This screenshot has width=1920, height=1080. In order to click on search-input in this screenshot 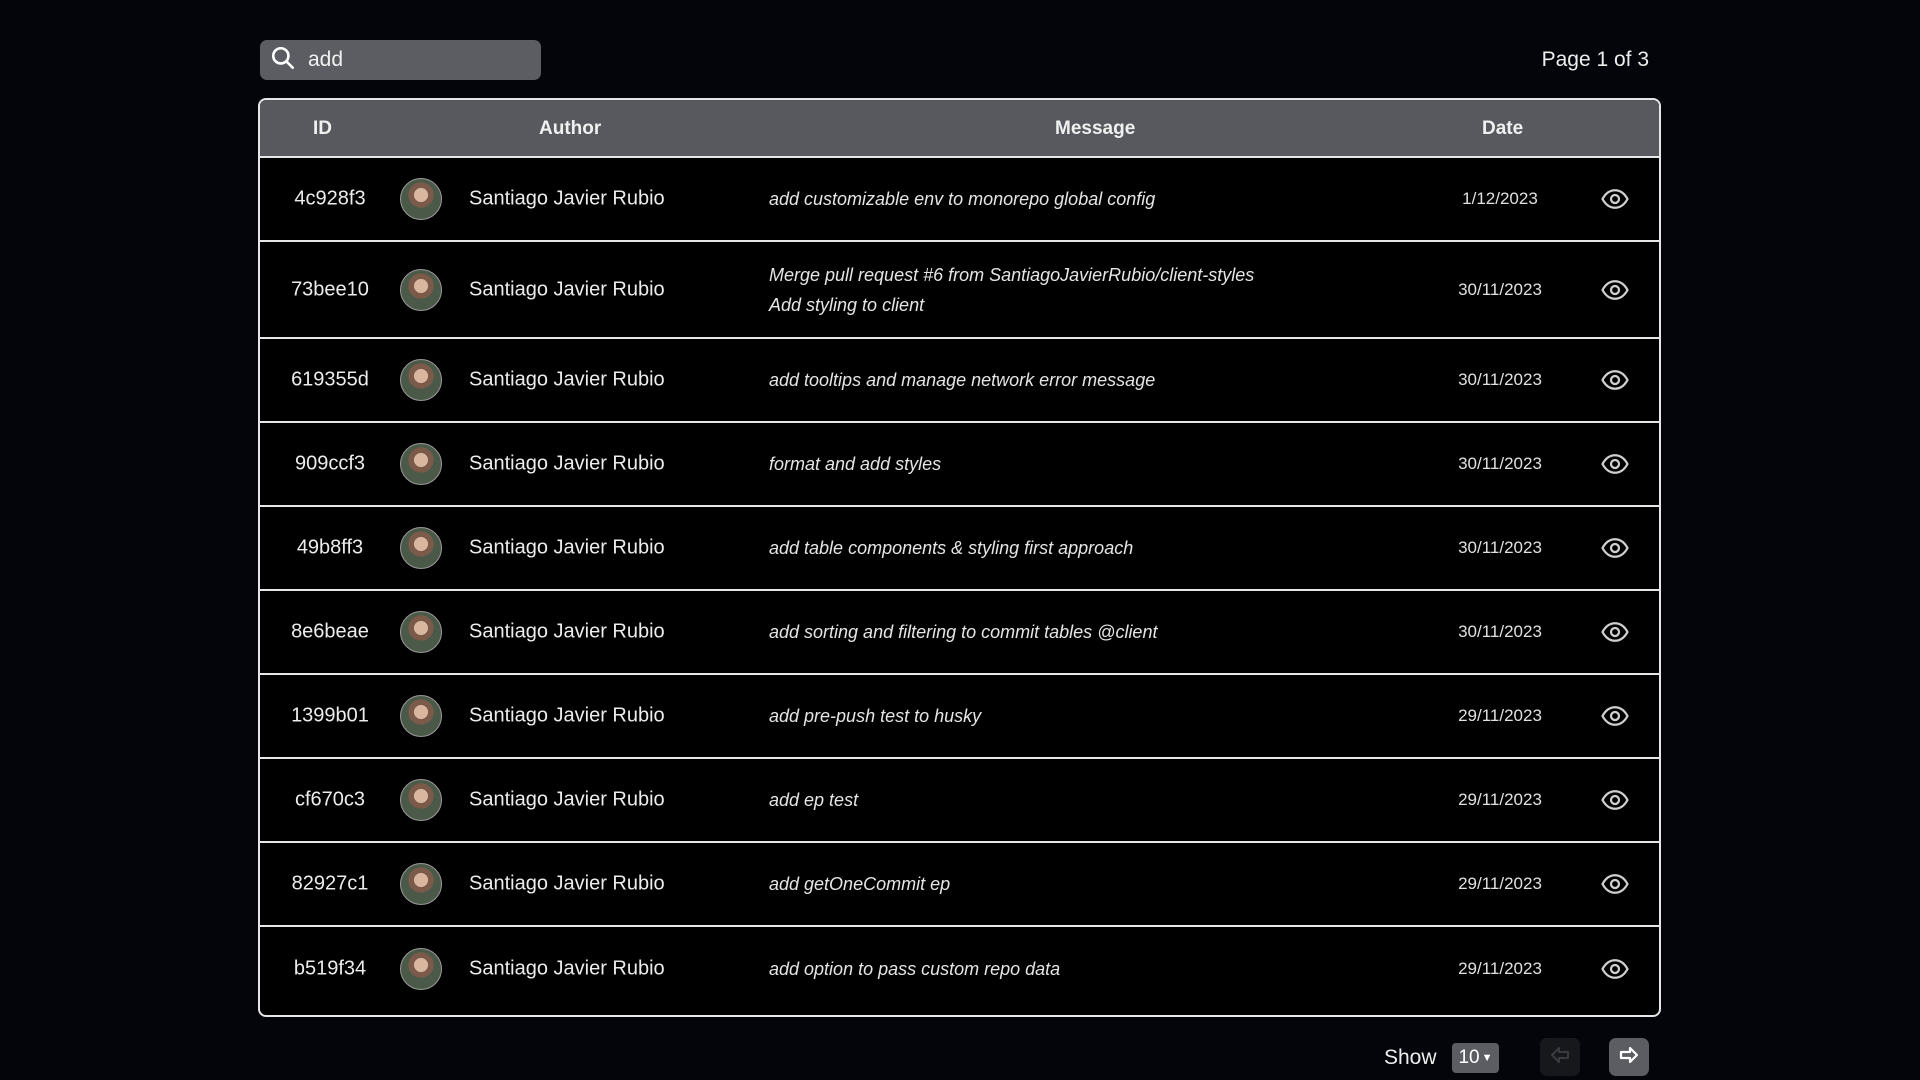, I will do `click(408, 60)`.